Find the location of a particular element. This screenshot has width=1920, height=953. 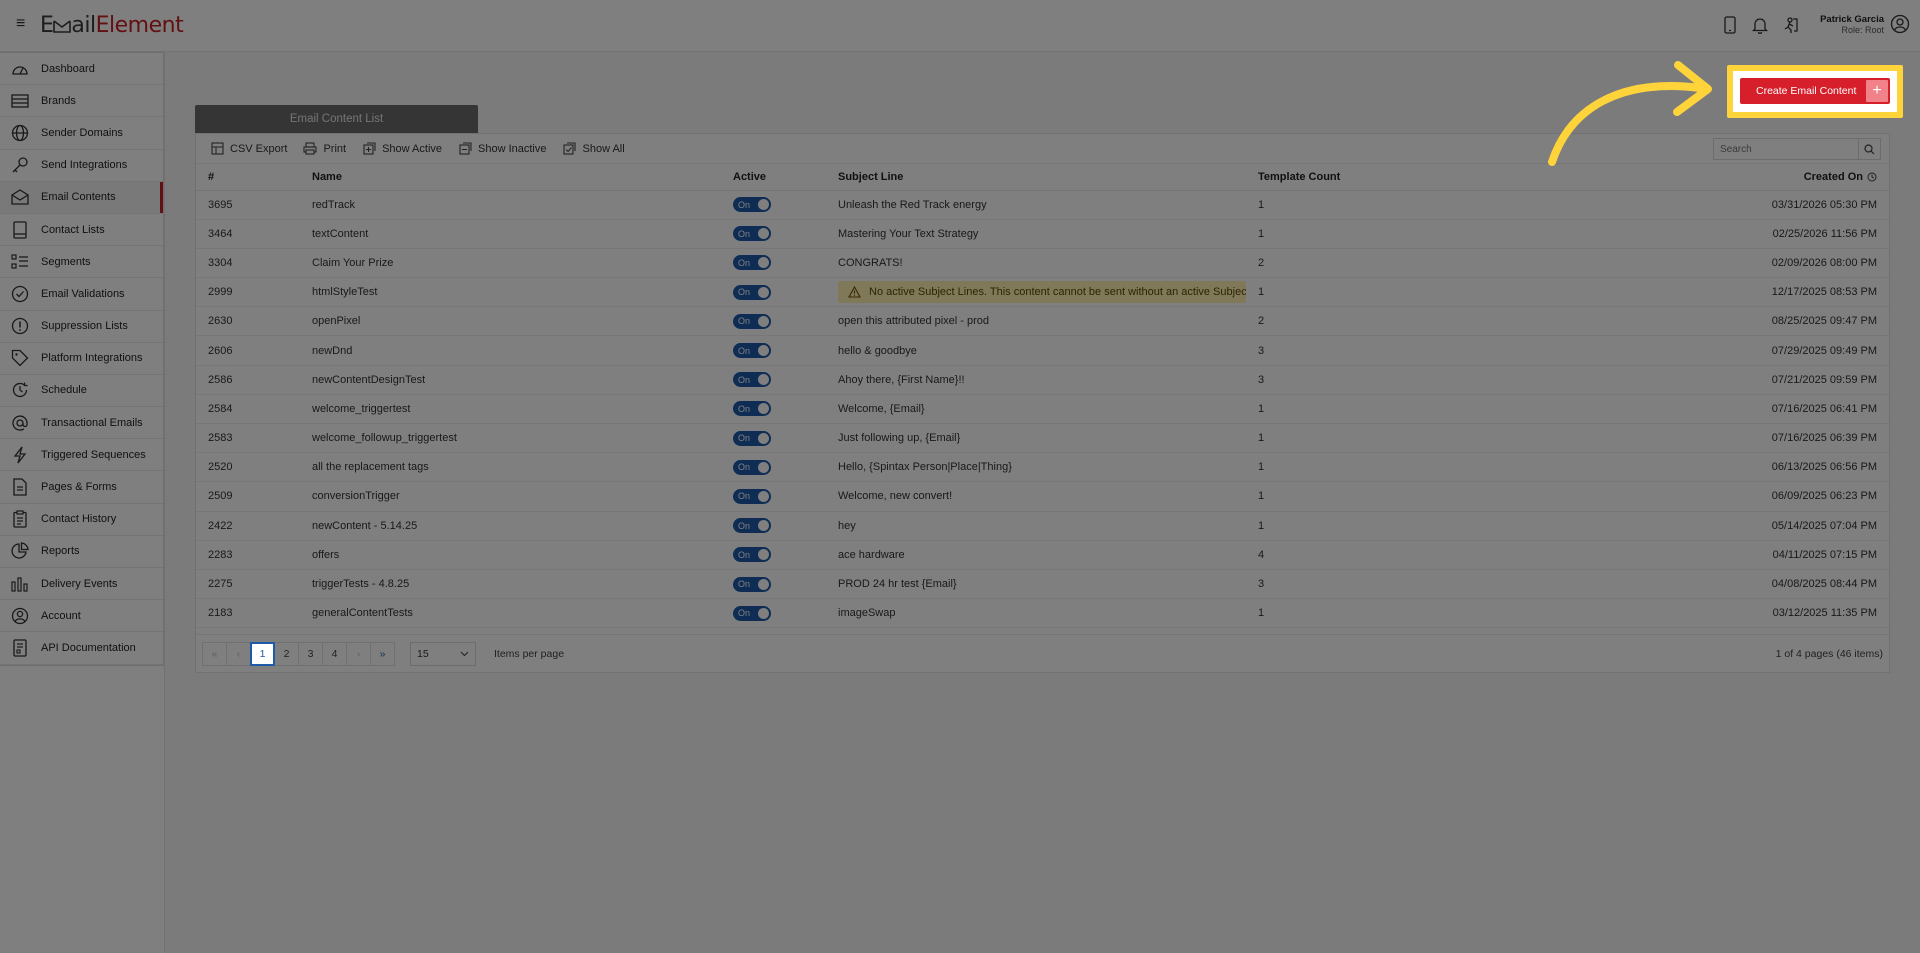

sidebar-item-account: Account is located at coordinates (81, 616).